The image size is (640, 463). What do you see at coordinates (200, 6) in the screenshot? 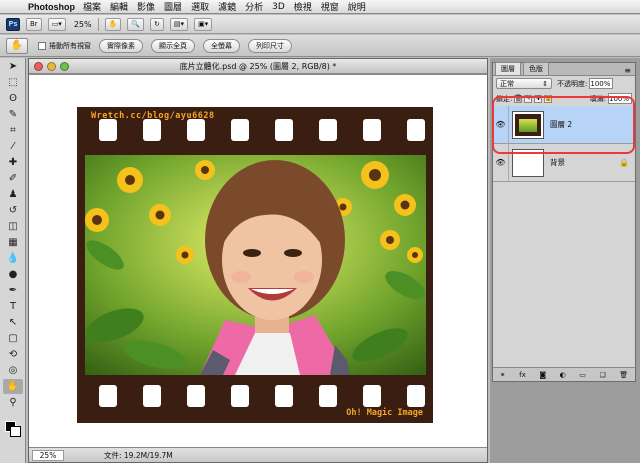
I see `menu-select: 選取` at bounding box center [200, 6].